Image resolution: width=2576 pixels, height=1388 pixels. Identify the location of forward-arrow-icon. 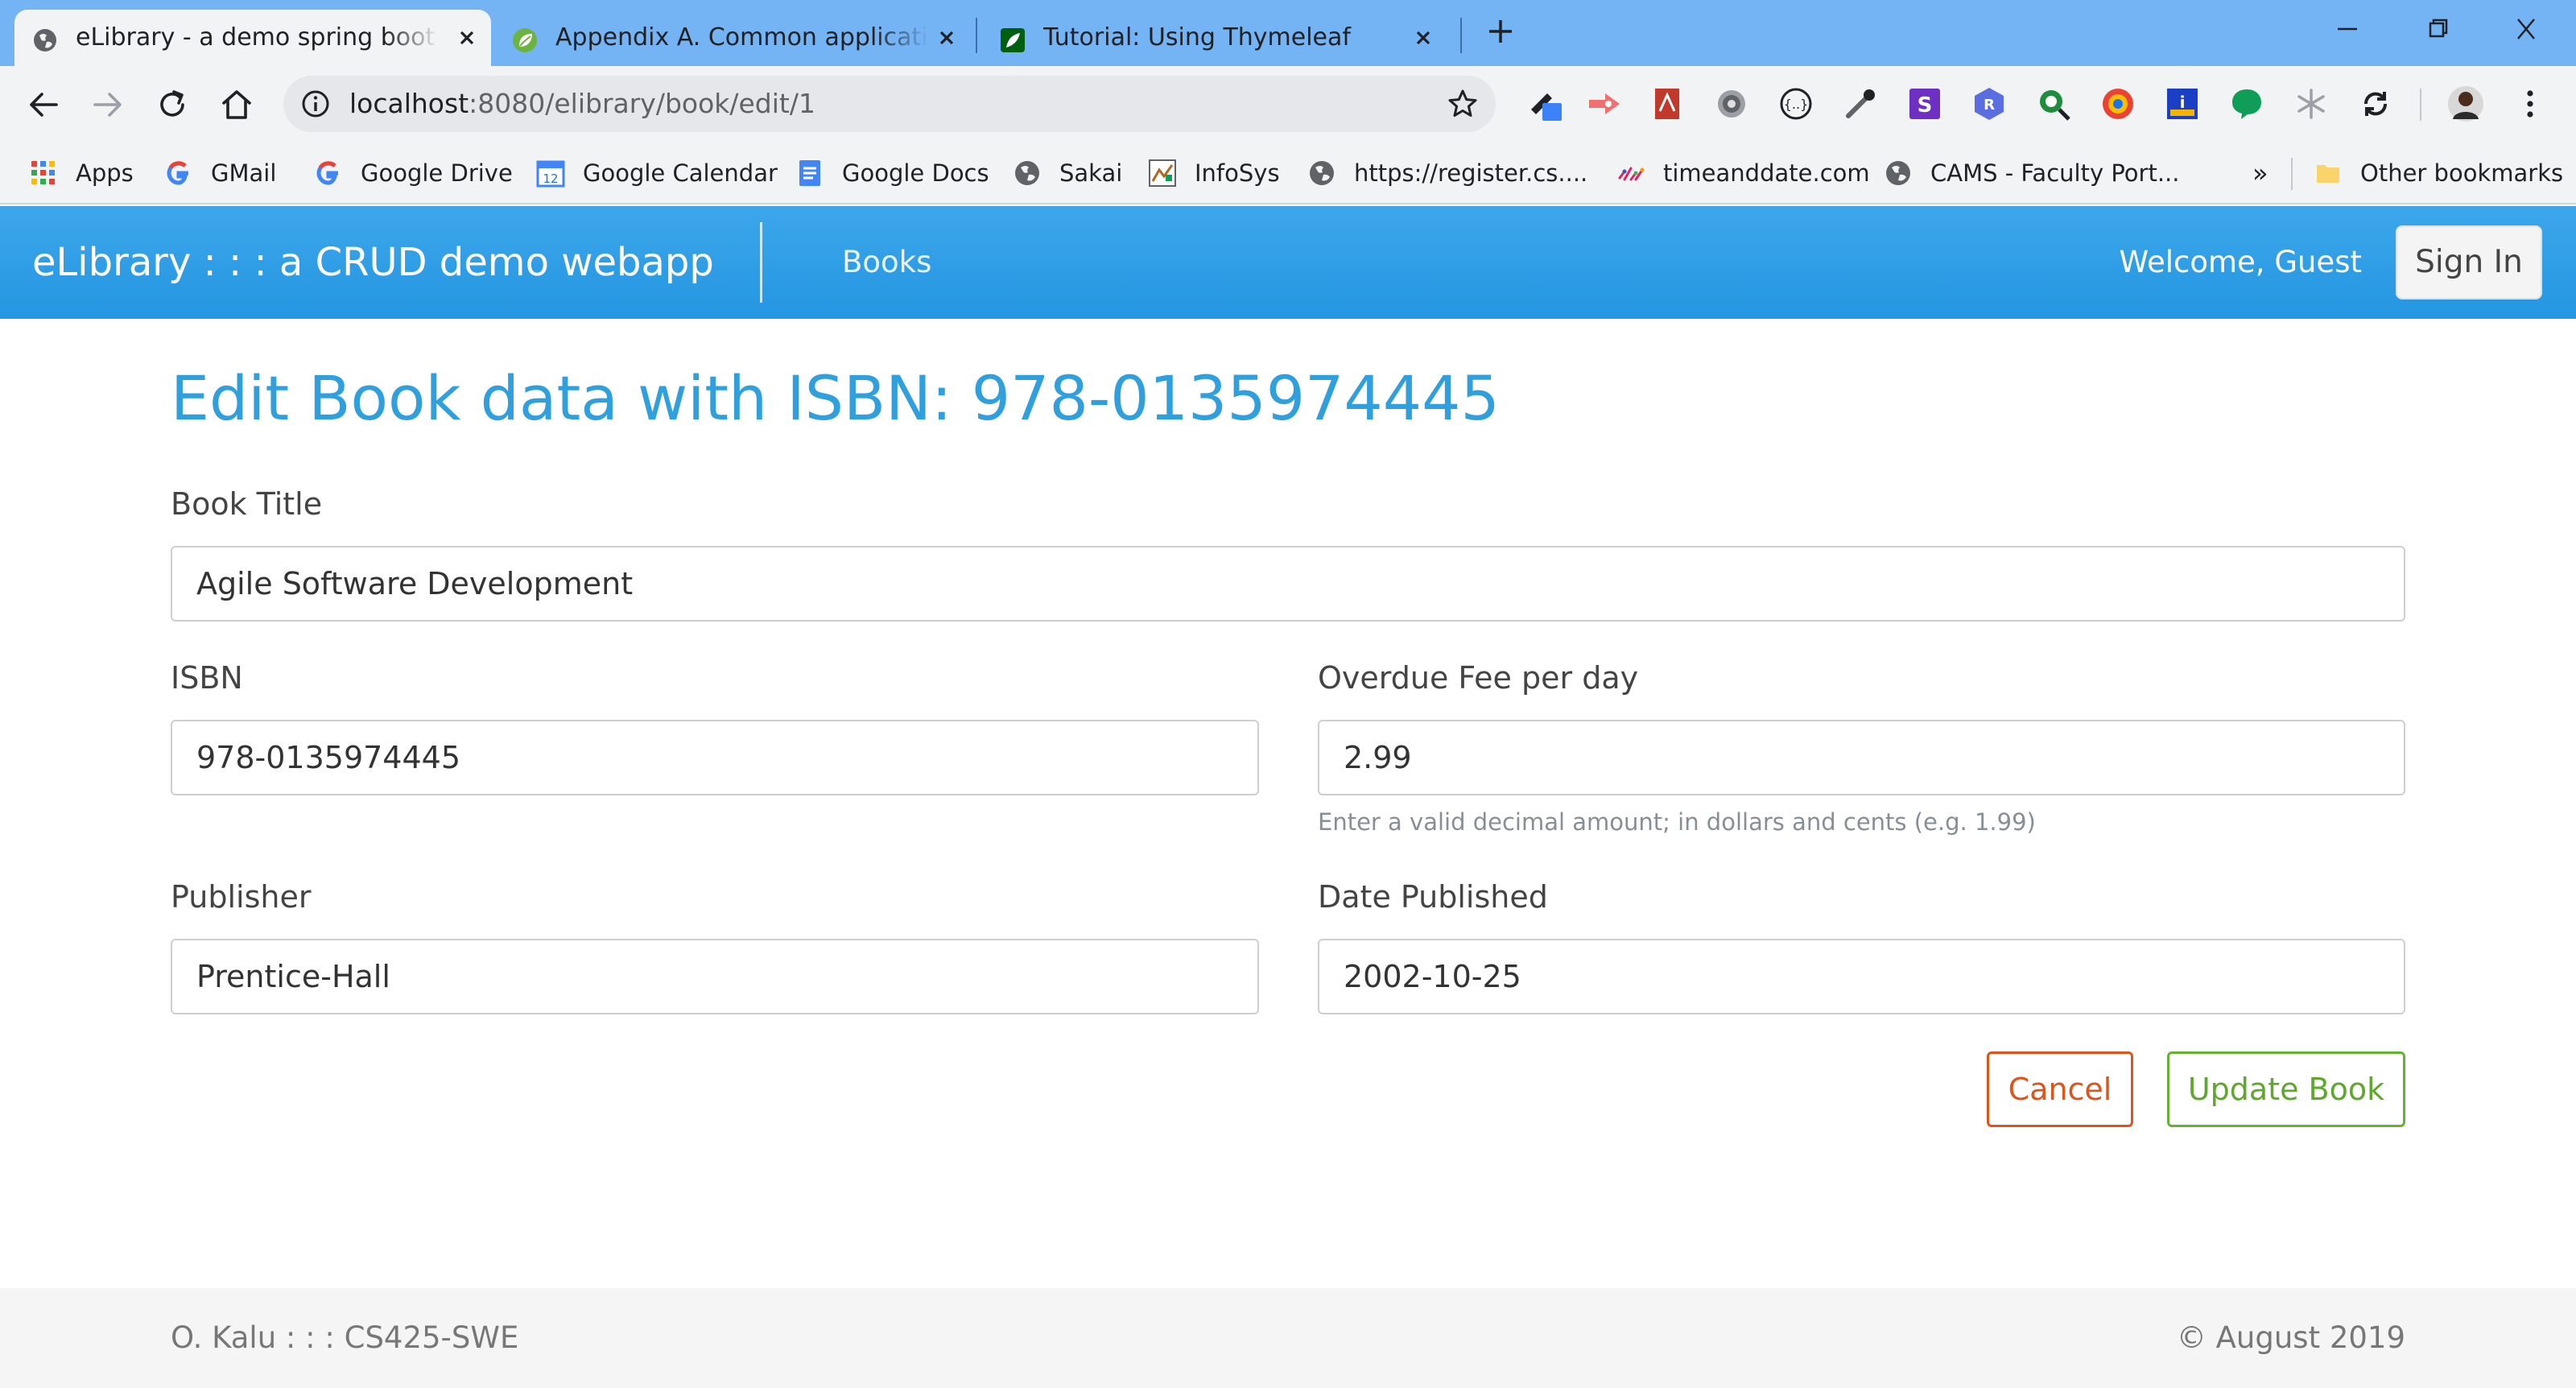
(108, 104).